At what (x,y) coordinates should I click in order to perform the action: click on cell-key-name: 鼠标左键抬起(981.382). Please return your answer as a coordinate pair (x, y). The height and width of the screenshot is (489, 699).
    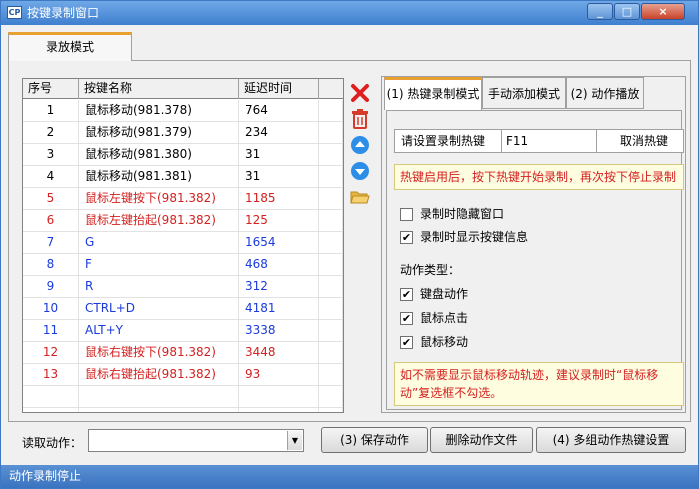
    Looking at the image, I should click on (159, 221).